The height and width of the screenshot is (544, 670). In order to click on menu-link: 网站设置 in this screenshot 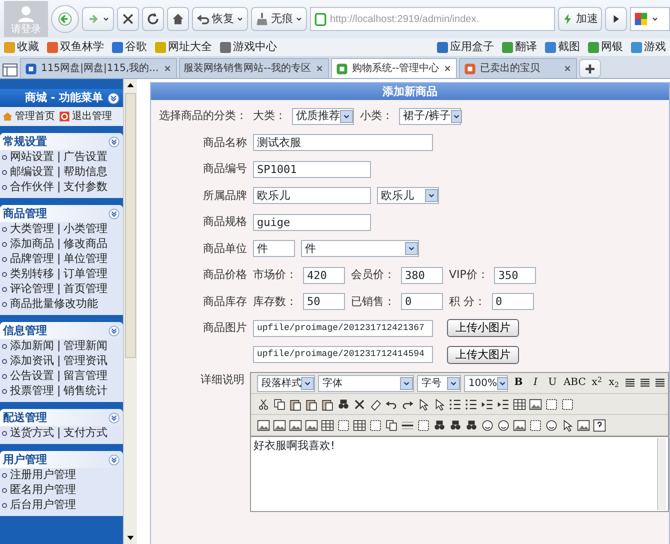, I will do `click(32, 157)`.